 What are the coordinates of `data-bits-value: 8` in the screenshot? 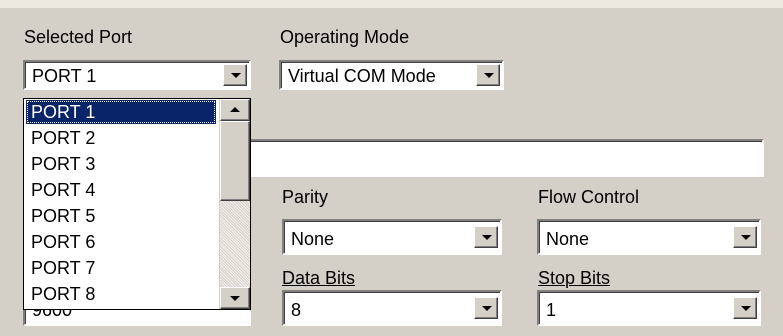 It's located at (296, 310).